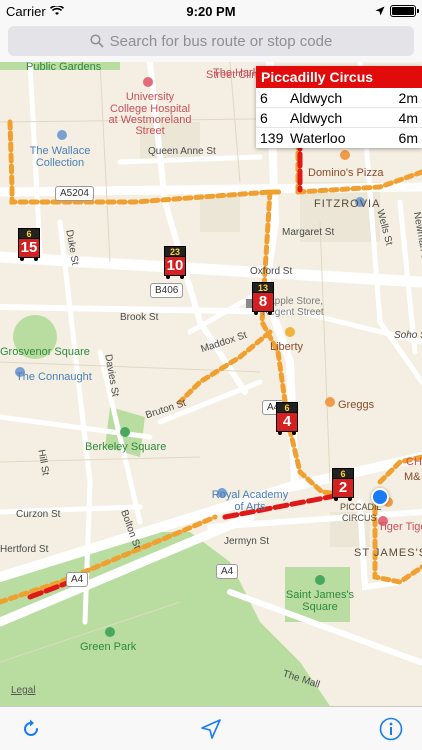 The width and height of the screenshot is (422, 750). I want to click on battery-icon, so click(404, 11).